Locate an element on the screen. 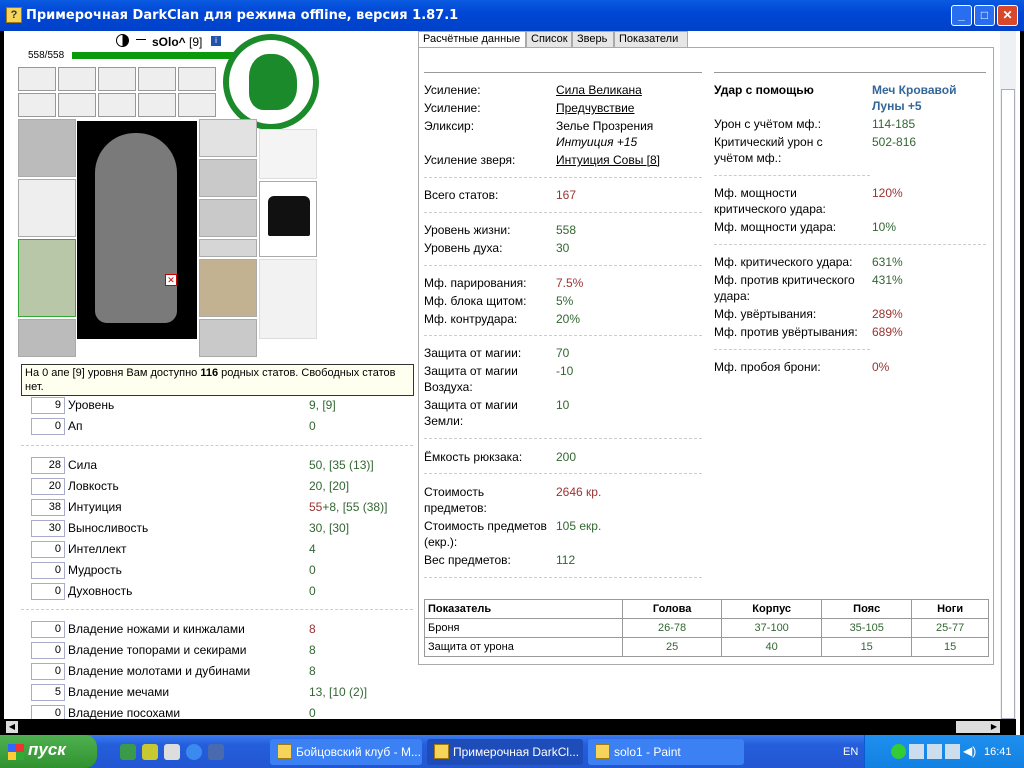  crit-dmg-label: Критический урон с is located at coordinates (768, 142).